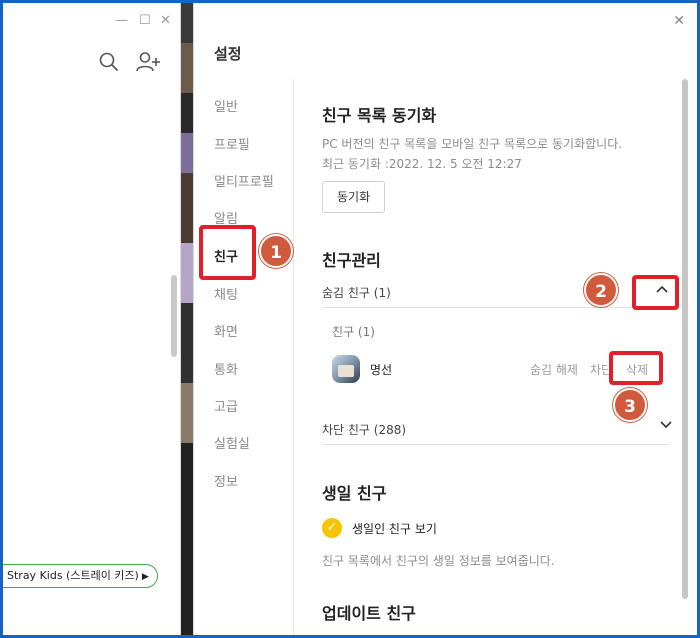 The width and height of the screenshot is (700, 638). I want to click on update-heading: 업데이트 친구, so click(369, 613).